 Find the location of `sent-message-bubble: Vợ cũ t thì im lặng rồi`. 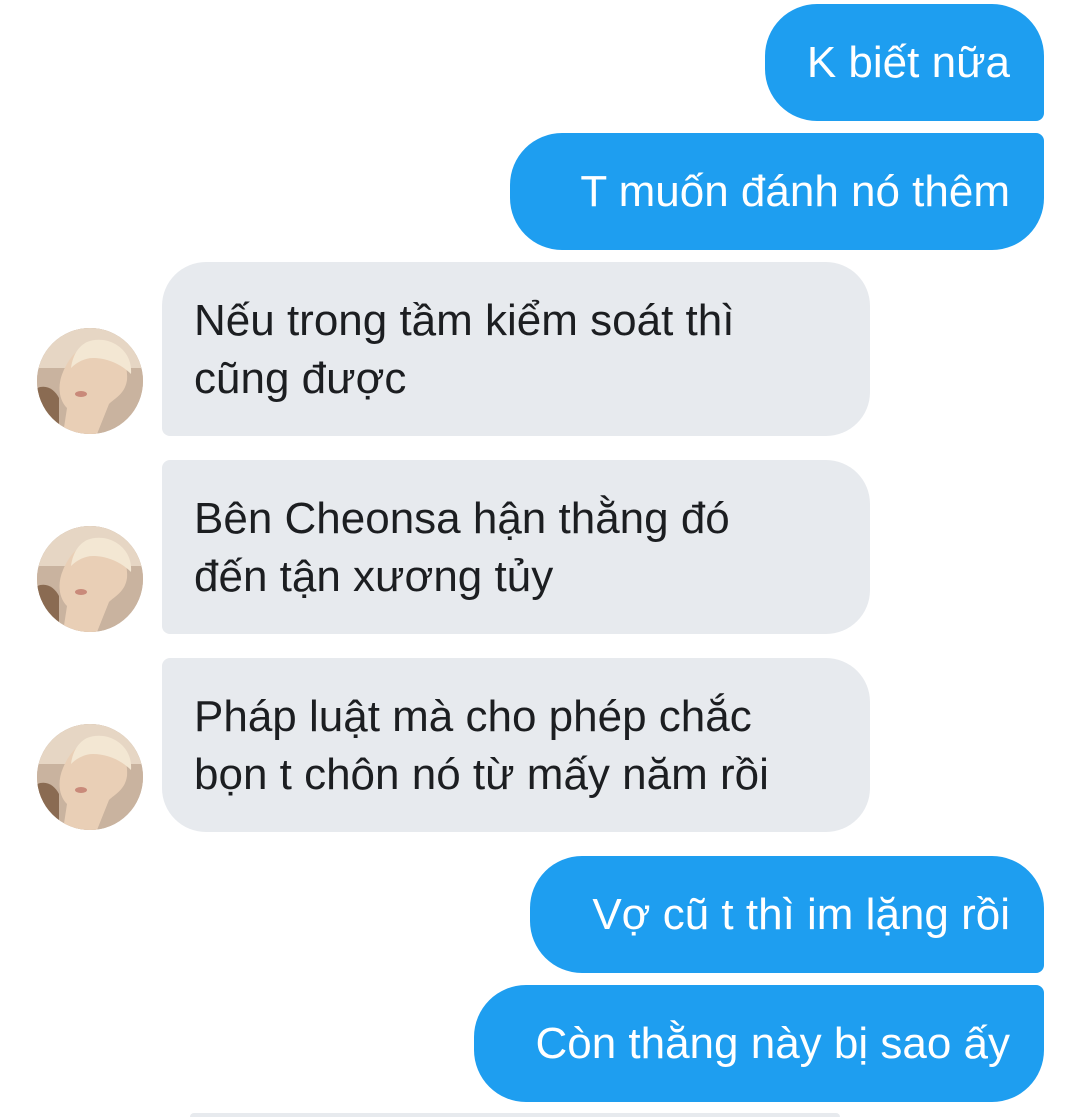

sent-message-bubble: Vợ cũ t thì im lặng rồi is located at coordinates (787, 914).